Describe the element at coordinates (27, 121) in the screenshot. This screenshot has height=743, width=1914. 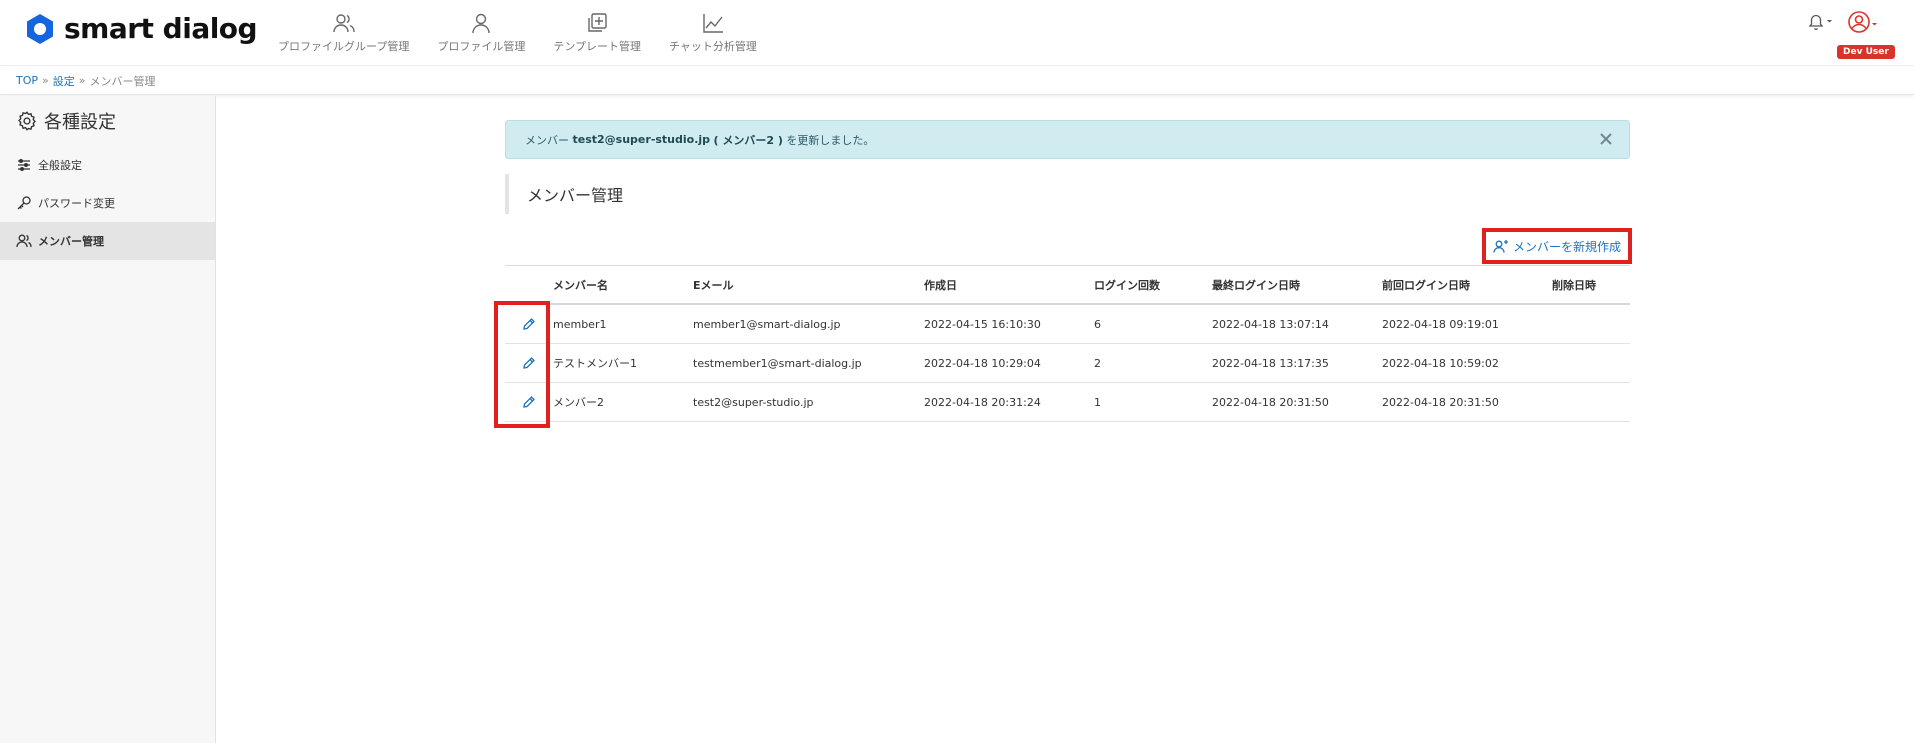
I see `gear-icon` at that location.